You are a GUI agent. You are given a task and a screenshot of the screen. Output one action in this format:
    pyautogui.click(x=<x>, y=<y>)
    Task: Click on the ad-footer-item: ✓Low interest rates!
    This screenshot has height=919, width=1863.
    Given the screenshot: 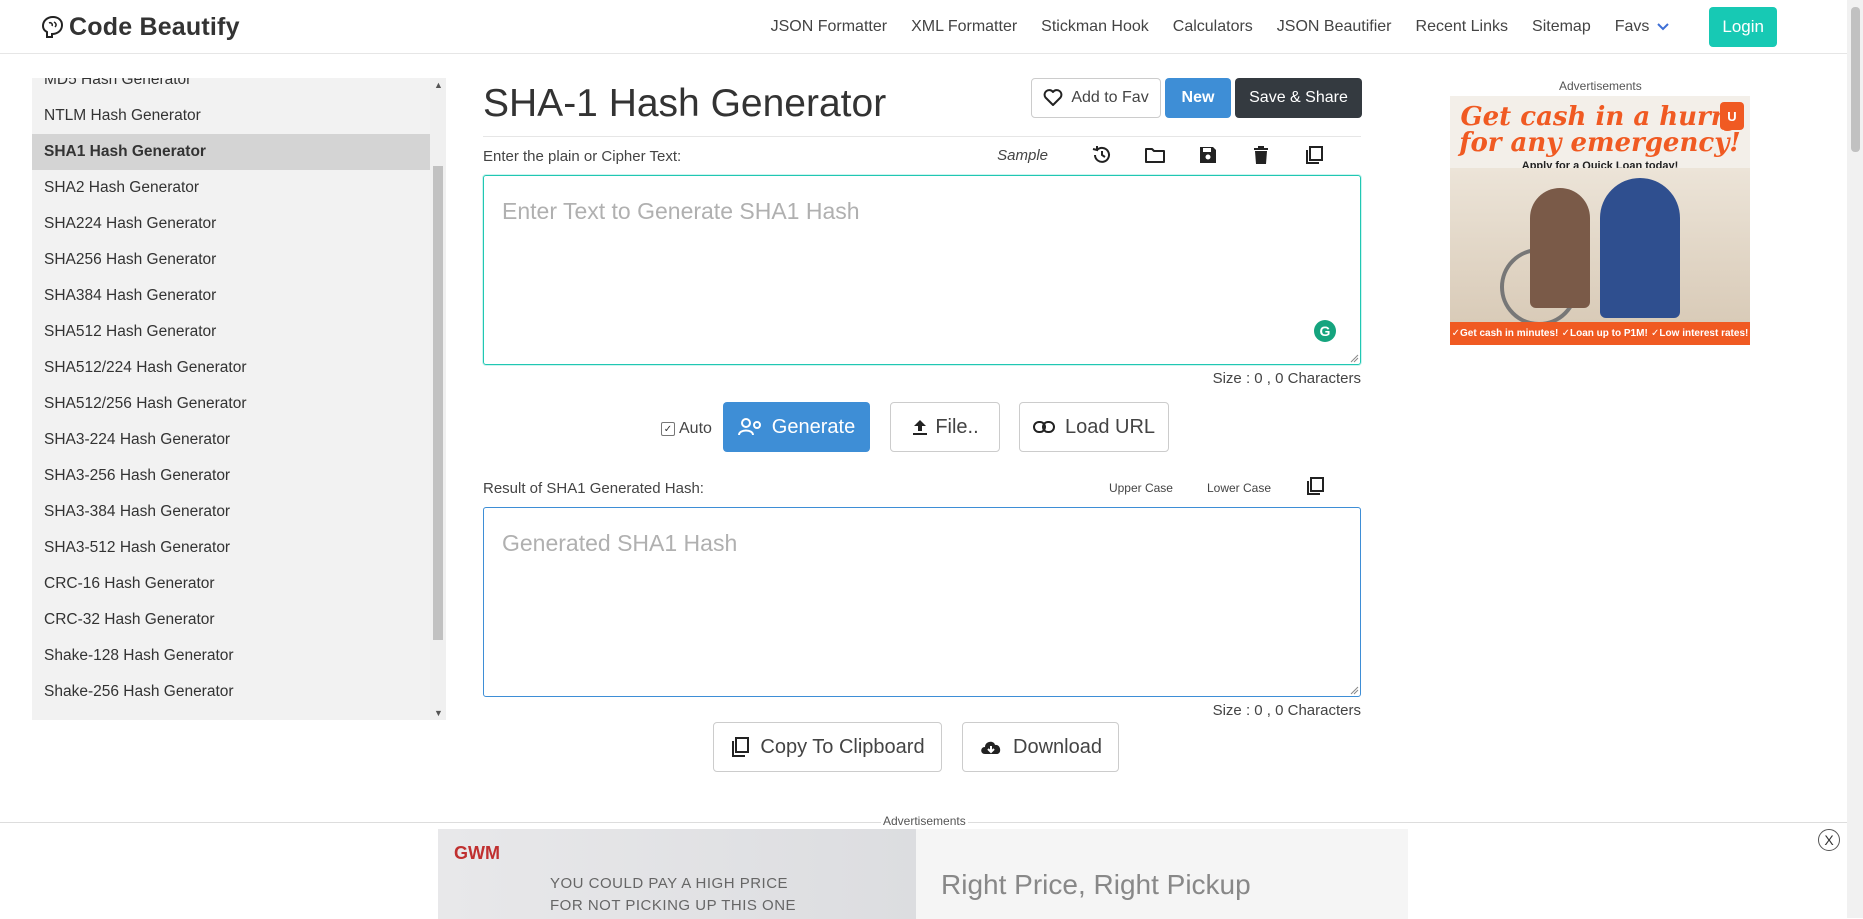 What is the action you would take?
    pyautogui.click(x=1700, y=333)
    